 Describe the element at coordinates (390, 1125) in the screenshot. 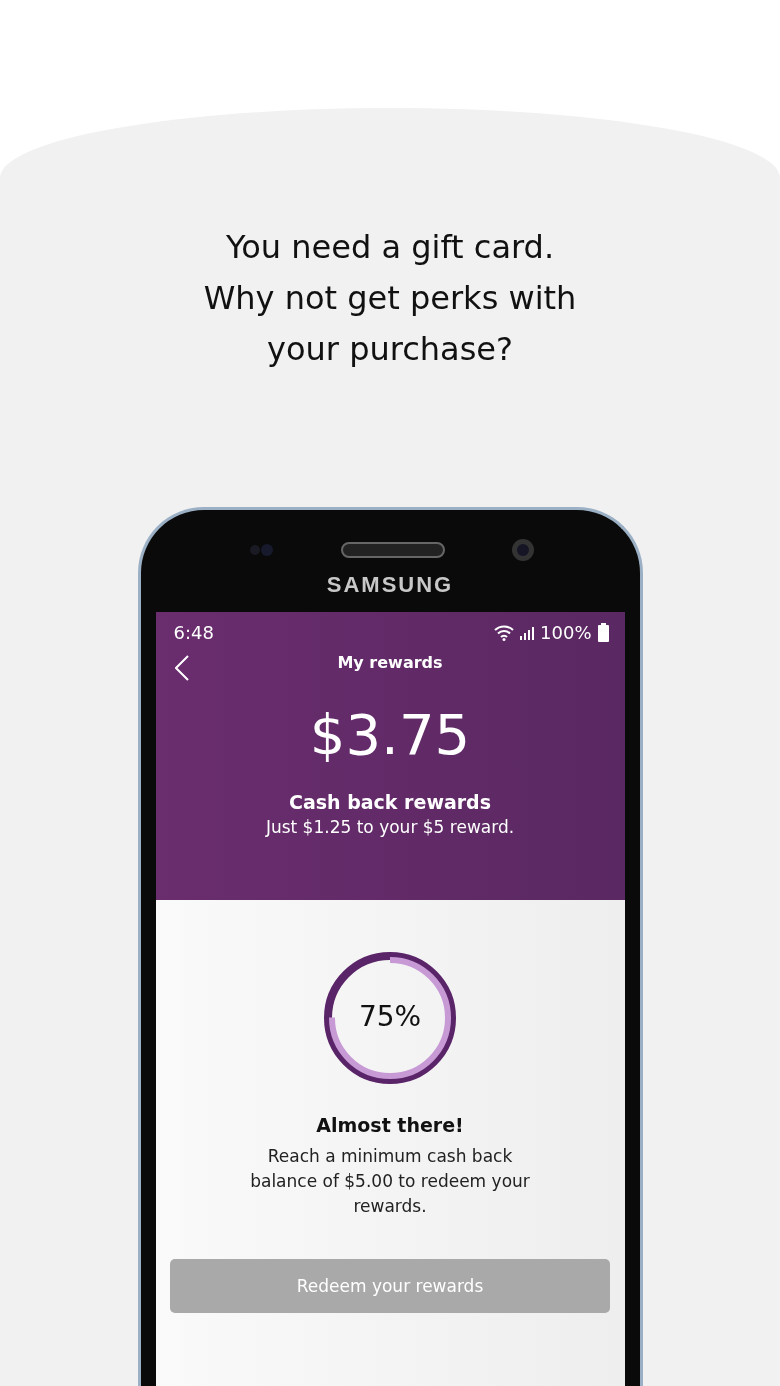

I see `message-title: Almost there!` at that location.